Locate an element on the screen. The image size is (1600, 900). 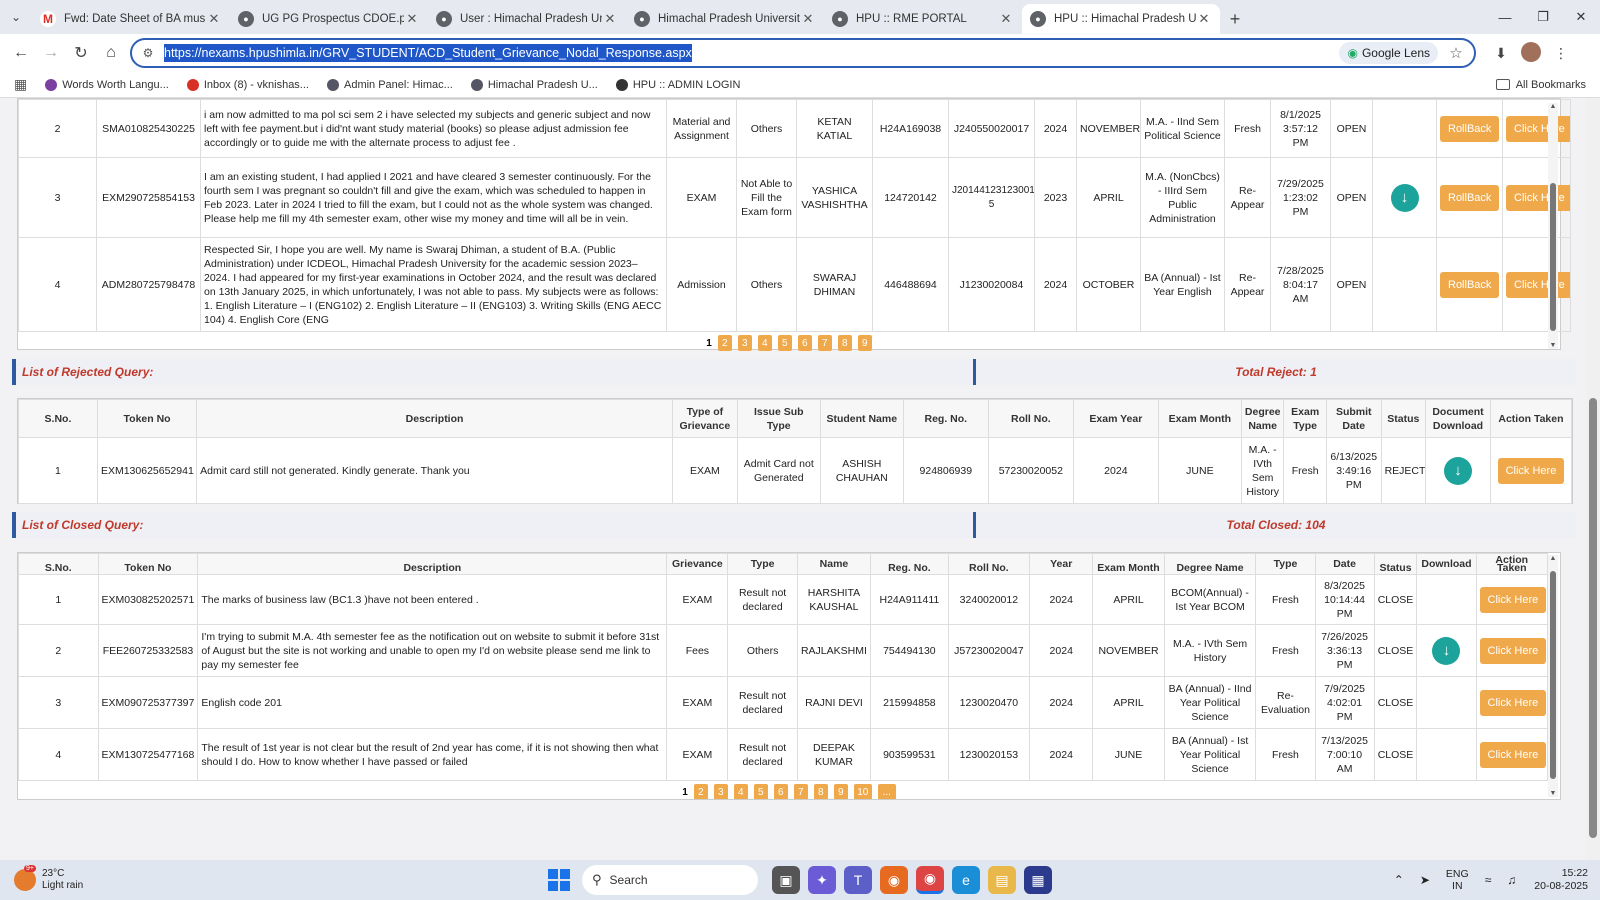
edge-icon: e is located at coordinates (966, 880).